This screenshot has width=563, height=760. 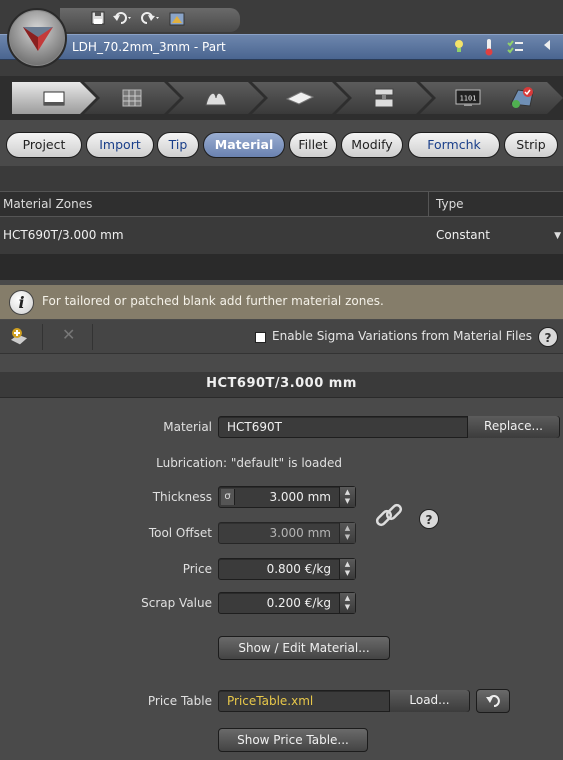 What do you see at coordinates (228, 497) in the screenshot?
I see `sigma-toggle: σ` at bounding box center [228, 497].